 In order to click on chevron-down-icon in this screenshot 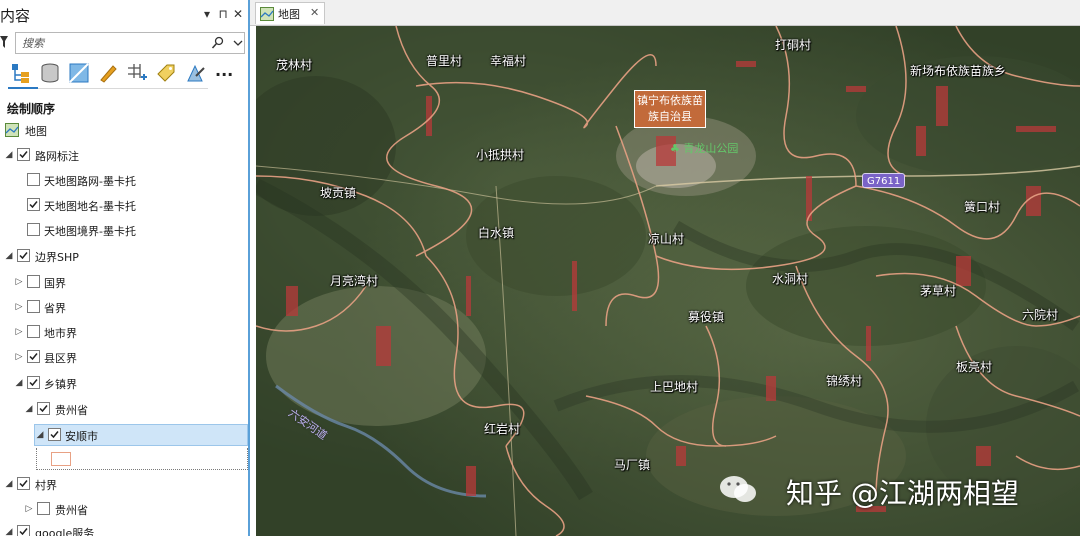, I will do `click(238, 43)`.